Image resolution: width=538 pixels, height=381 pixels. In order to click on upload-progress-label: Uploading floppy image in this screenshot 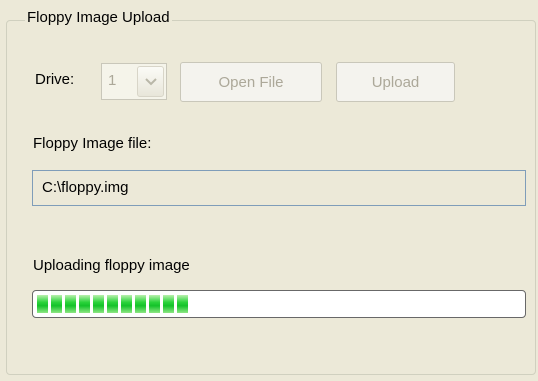, I will do `click(111, 265)`.